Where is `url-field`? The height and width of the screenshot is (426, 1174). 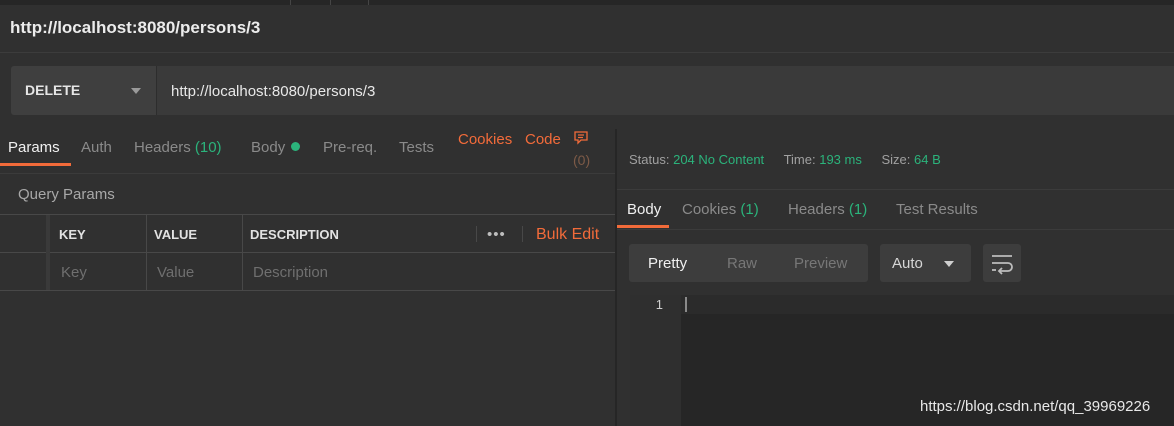
url-field is located at coordinates (665, 90).